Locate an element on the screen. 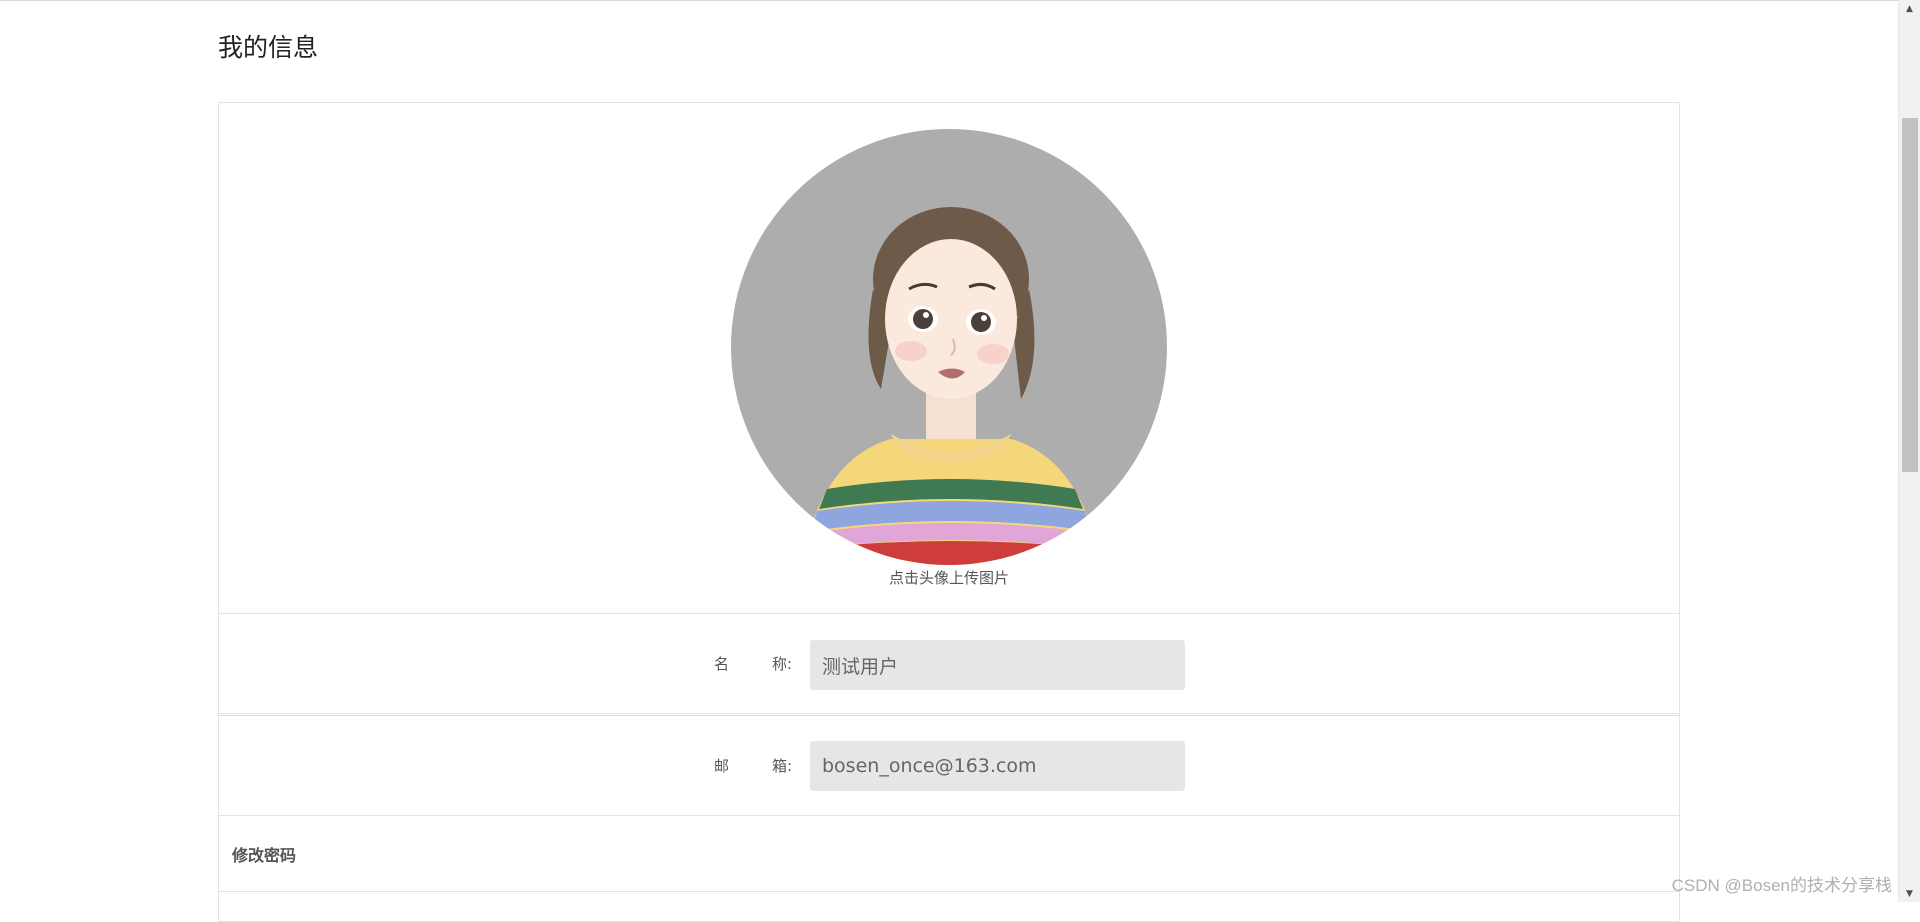  scroll-thumb is located at coordinates (1910, 295).